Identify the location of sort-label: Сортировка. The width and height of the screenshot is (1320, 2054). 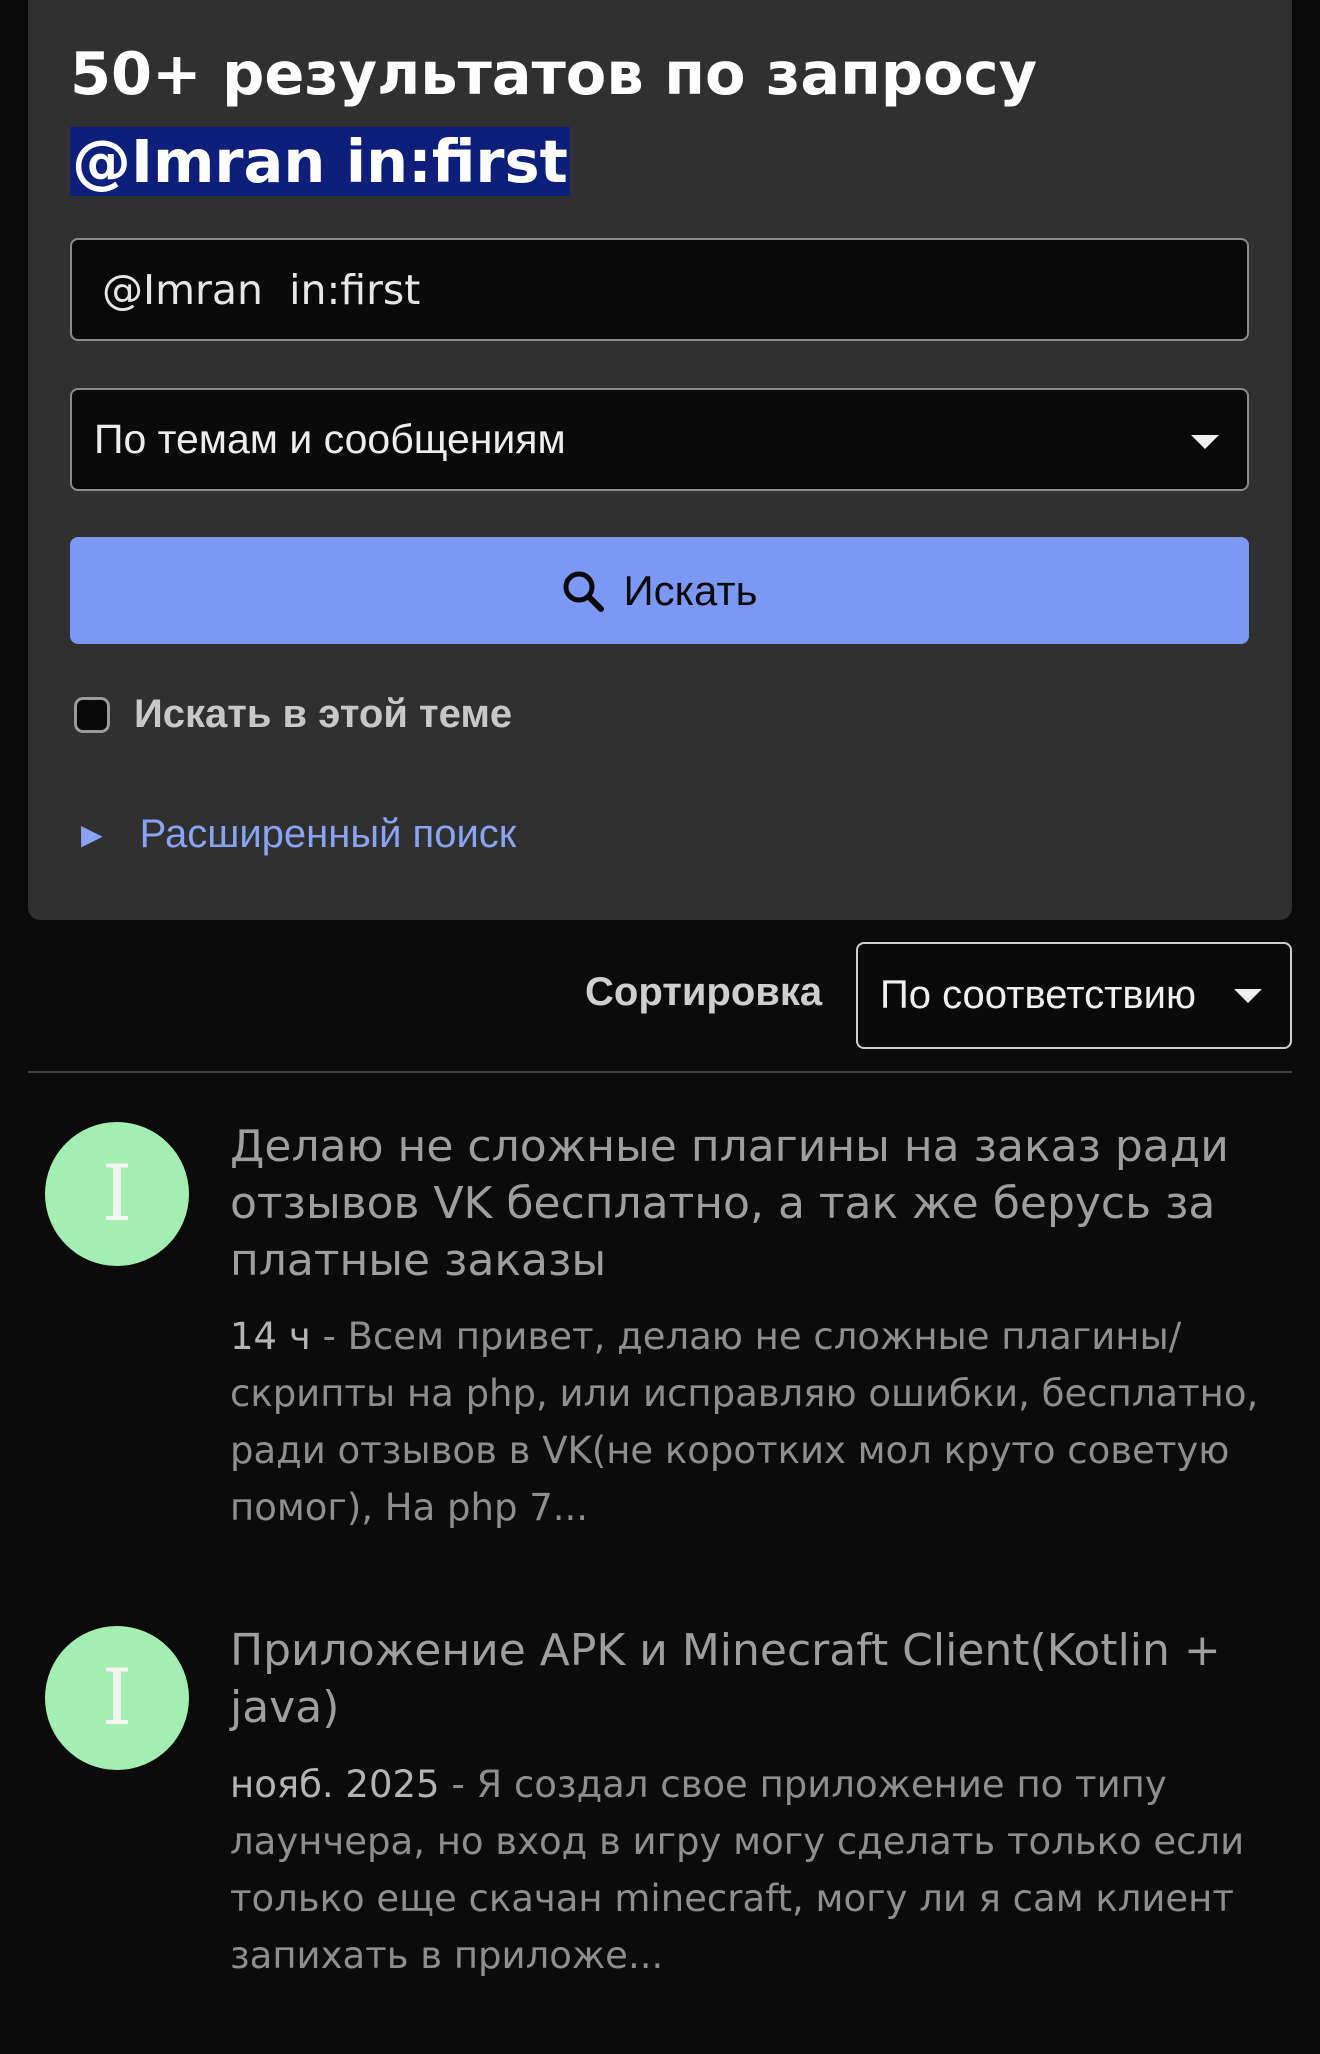
(704, 992).